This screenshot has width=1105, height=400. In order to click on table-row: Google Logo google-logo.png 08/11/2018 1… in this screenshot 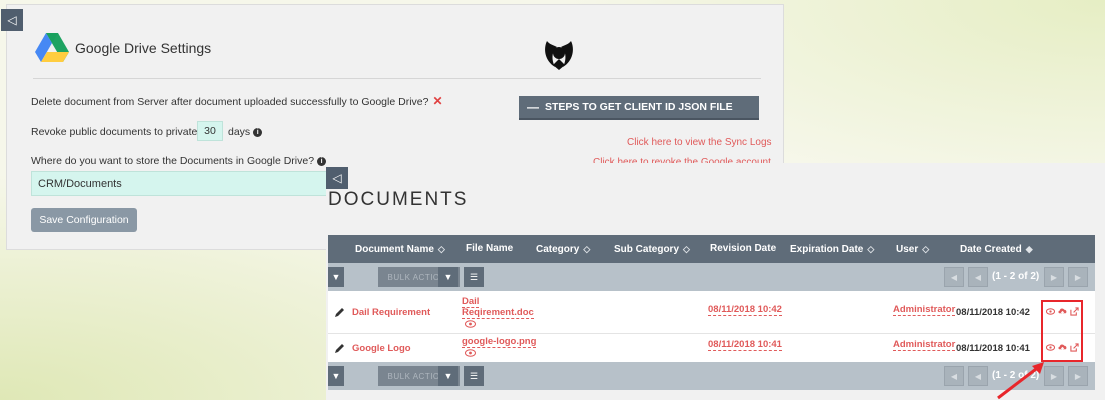, I will do `click(711, 349)`.